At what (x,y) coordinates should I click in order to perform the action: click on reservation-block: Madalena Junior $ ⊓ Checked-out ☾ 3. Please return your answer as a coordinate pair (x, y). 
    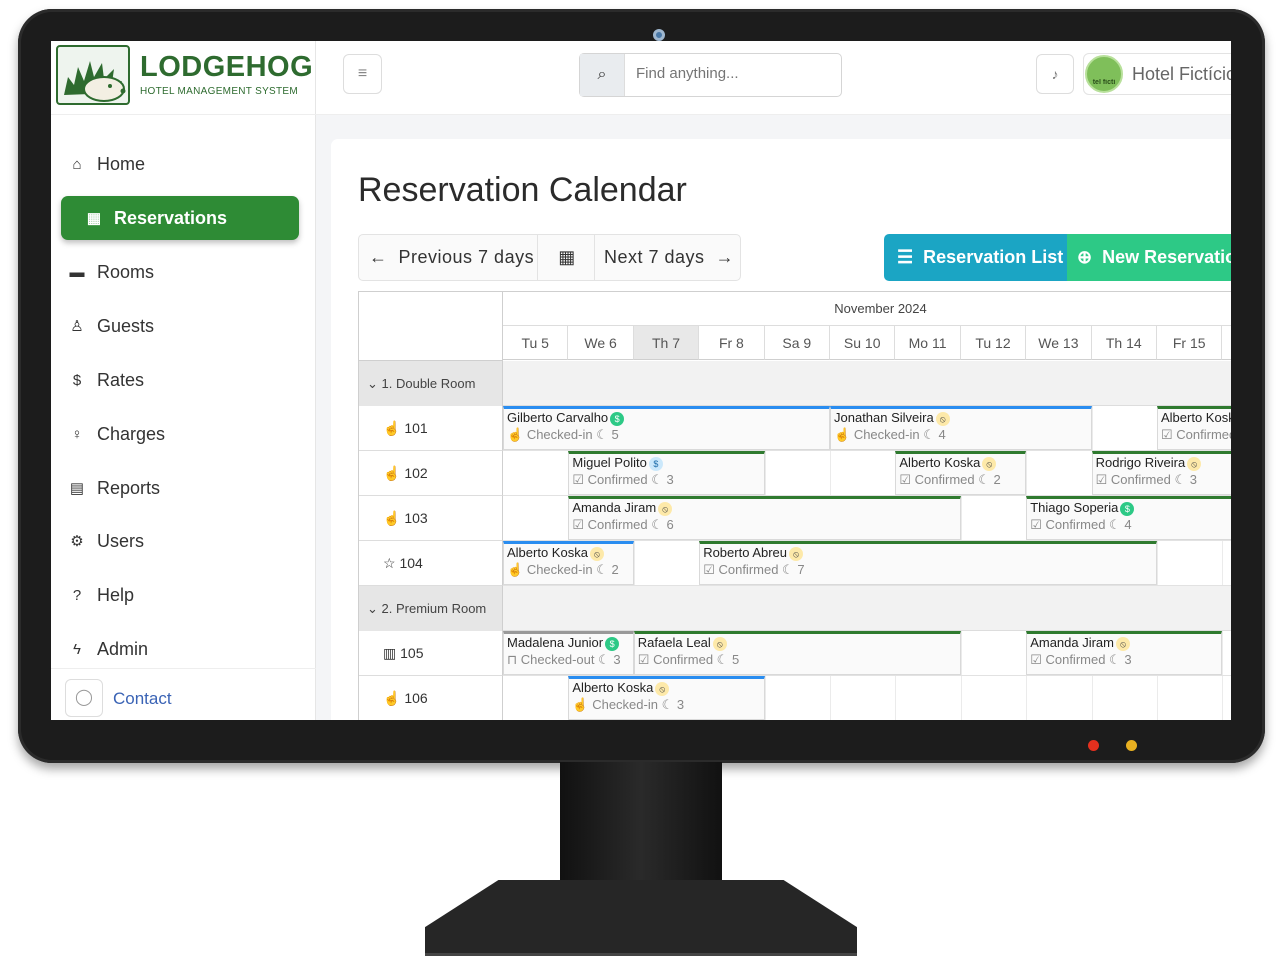
    Looking at the image, I should click on (568, 653).